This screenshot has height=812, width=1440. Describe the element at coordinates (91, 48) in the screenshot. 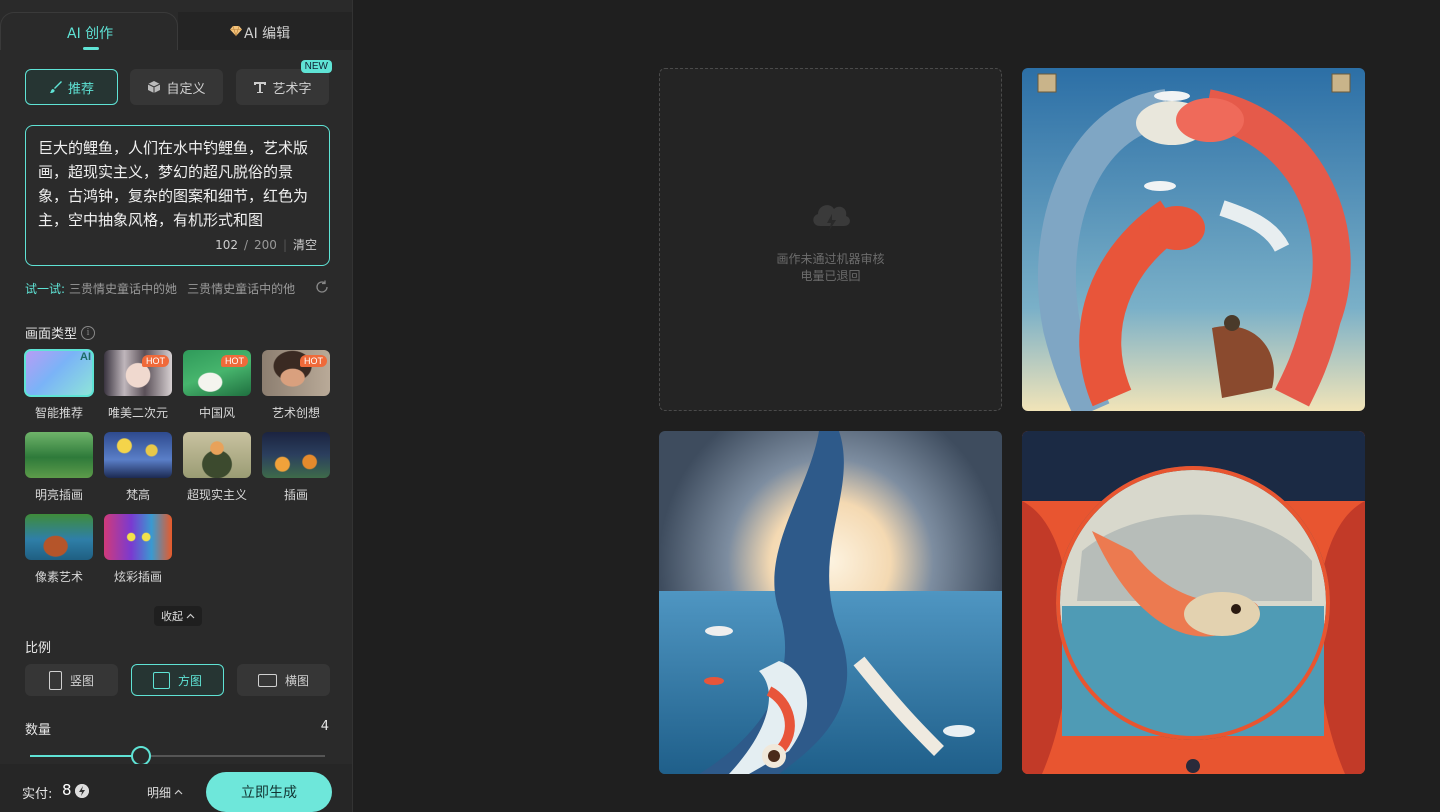

I see `active-tab-indicator` at that location.